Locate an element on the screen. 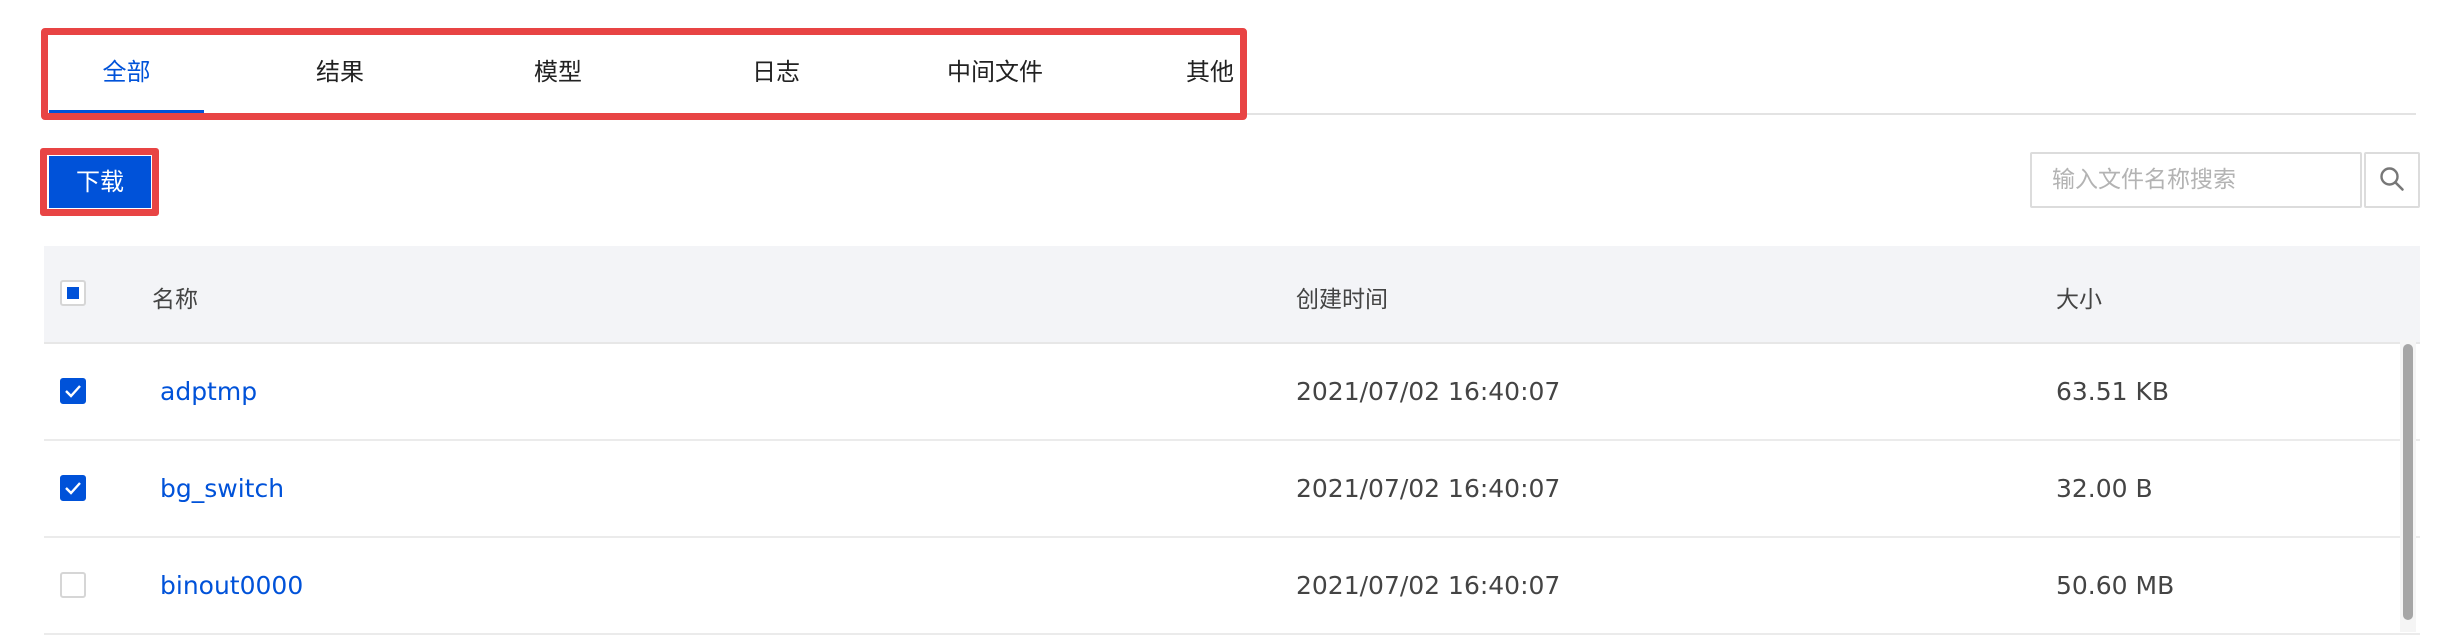  table-row: adptmp 2021/07/02 16:40:07 63.51 KB is located at coordinates (1232, 392).